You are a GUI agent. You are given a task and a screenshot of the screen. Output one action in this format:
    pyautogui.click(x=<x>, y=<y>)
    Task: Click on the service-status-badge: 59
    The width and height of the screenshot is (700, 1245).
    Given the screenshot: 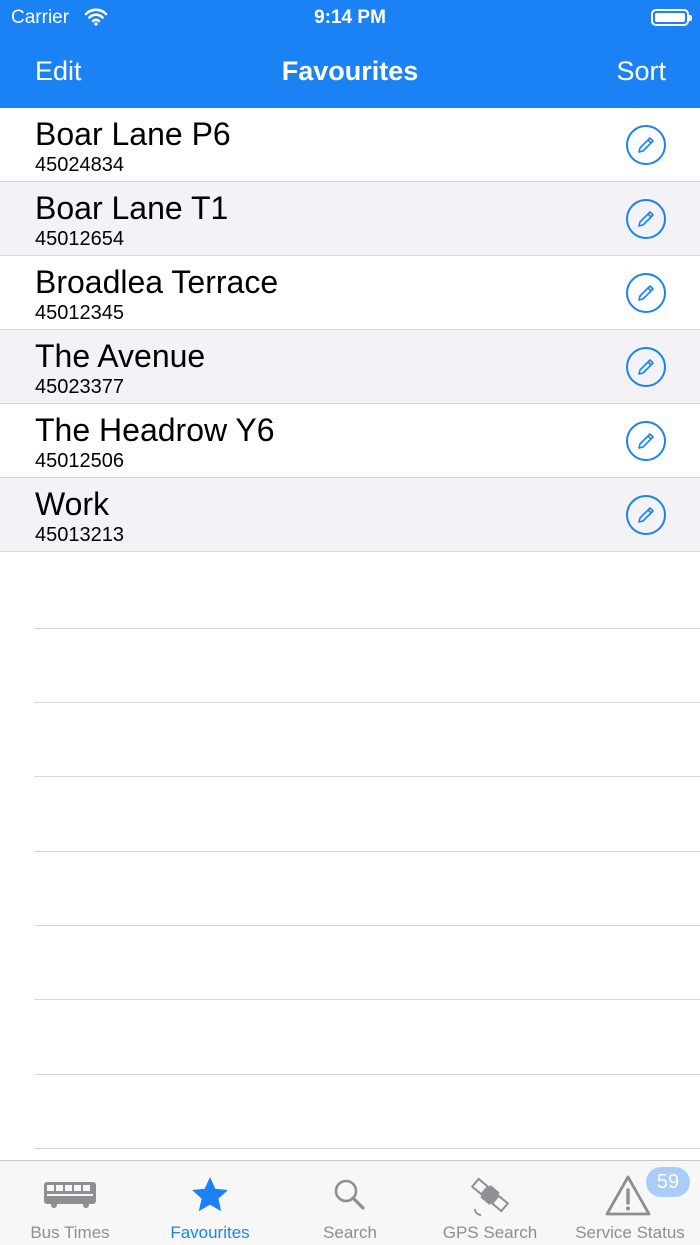 What is the action you would take?
    pyautogui.click(x=668, y=1182)
    